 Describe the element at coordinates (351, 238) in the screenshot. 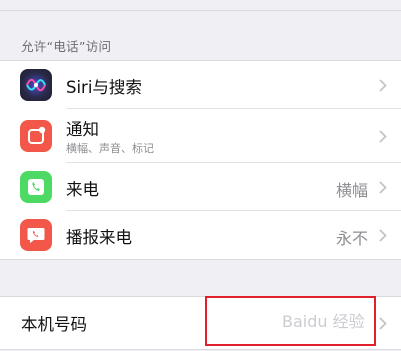

I see `announce-calls-value: 永不` at that location.